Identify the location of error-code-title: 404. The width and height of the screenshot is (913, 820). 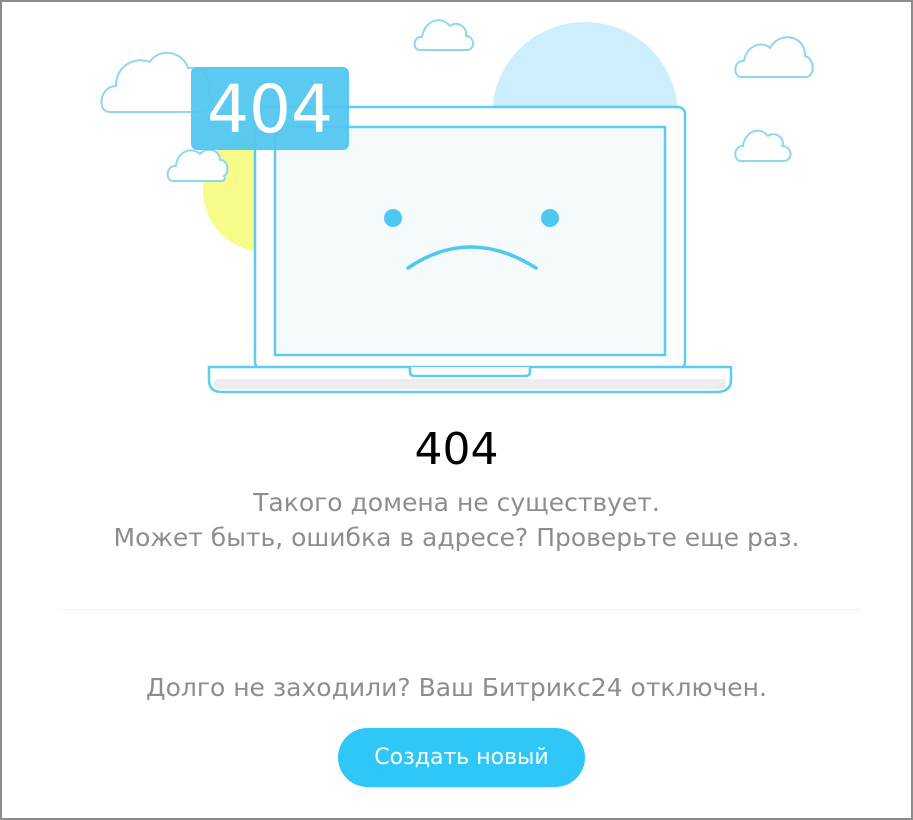
(456, 449).